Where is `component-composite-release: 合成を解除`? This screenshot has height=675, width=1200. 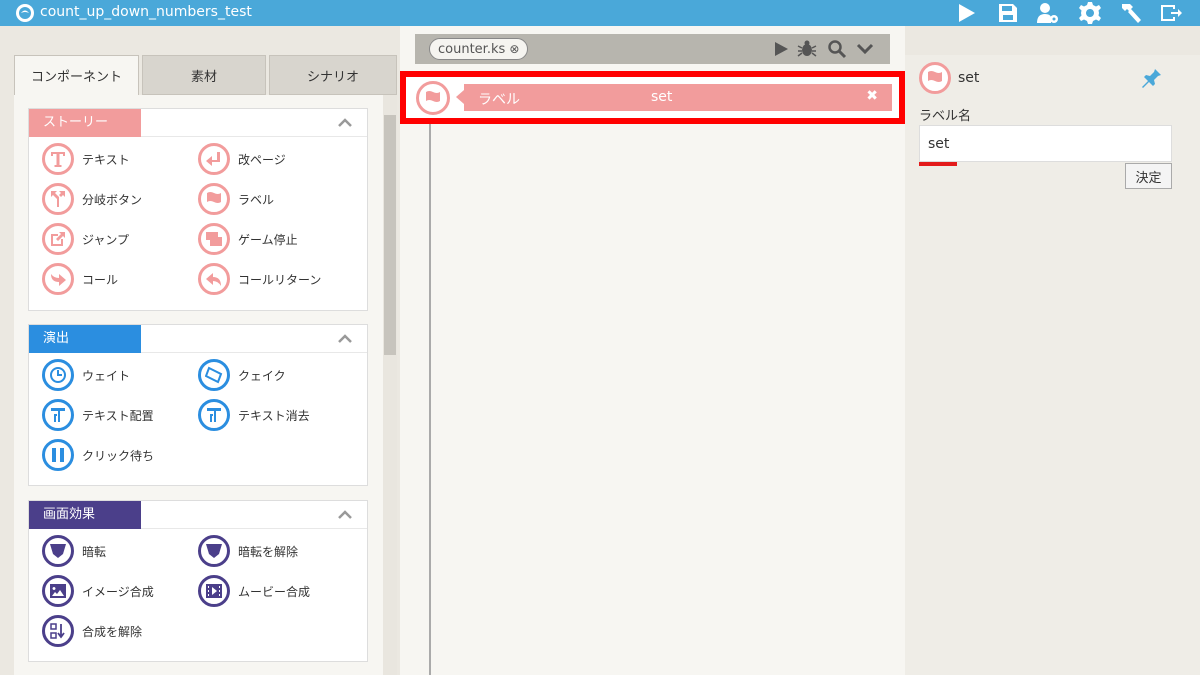
component-composite-release: 合成を解除 is located at coordinates (92, 631).